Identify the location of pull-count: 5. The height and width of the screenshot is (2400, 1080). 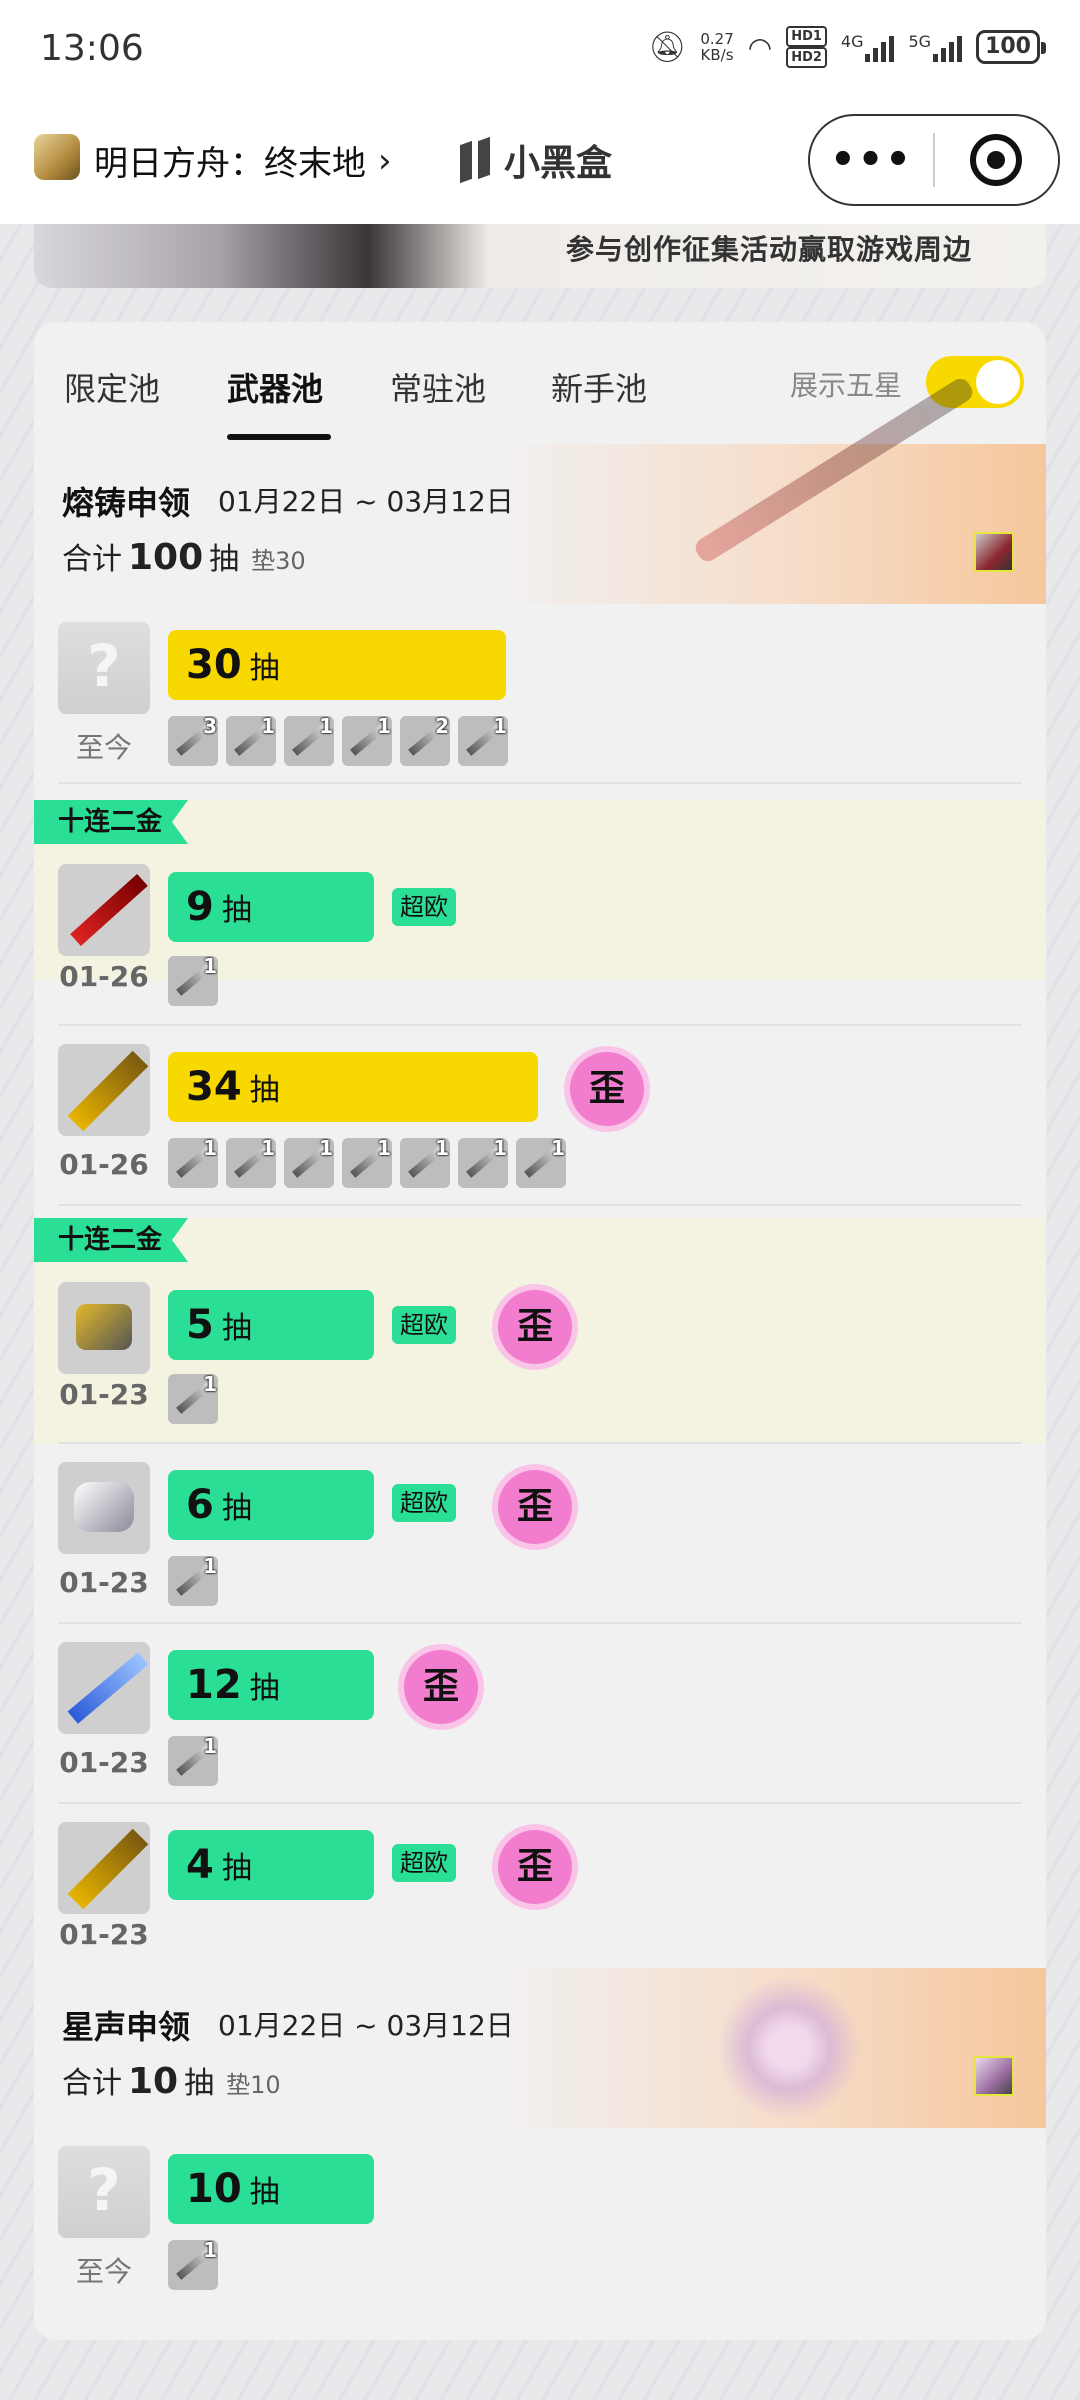
(200, 1325).